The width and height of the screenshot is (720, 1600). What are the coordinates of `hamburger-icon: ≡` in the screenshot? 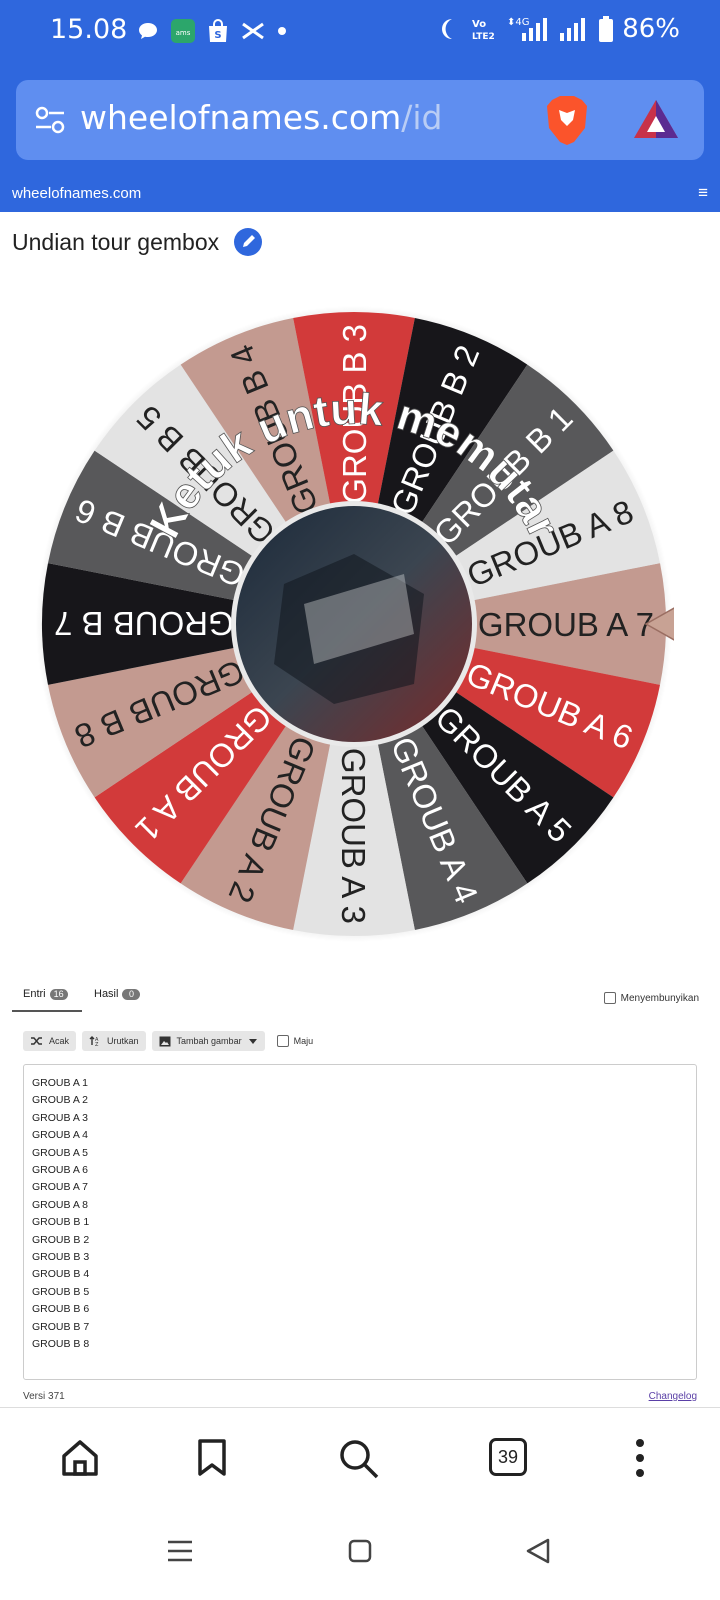 It's located at (703, 193).